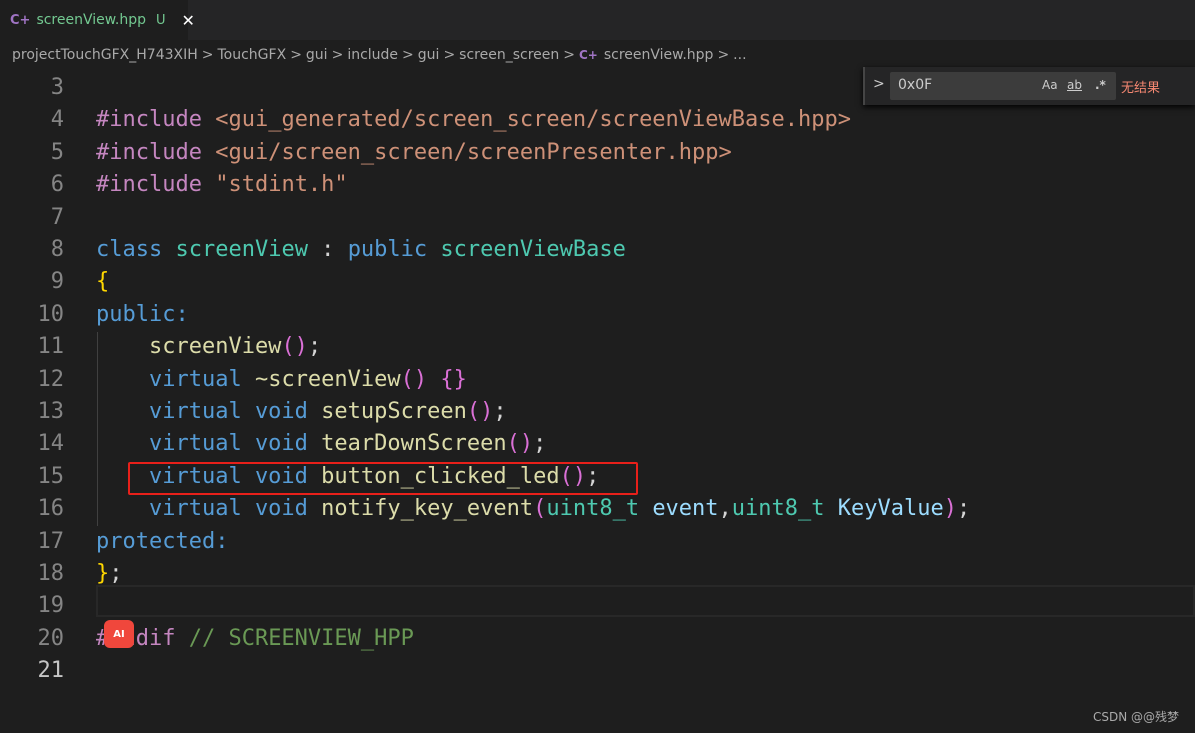  What do you see at coordinates (51, 411) in the screenshot?
I see `line-number: 13` at bounding box center [51, 411].